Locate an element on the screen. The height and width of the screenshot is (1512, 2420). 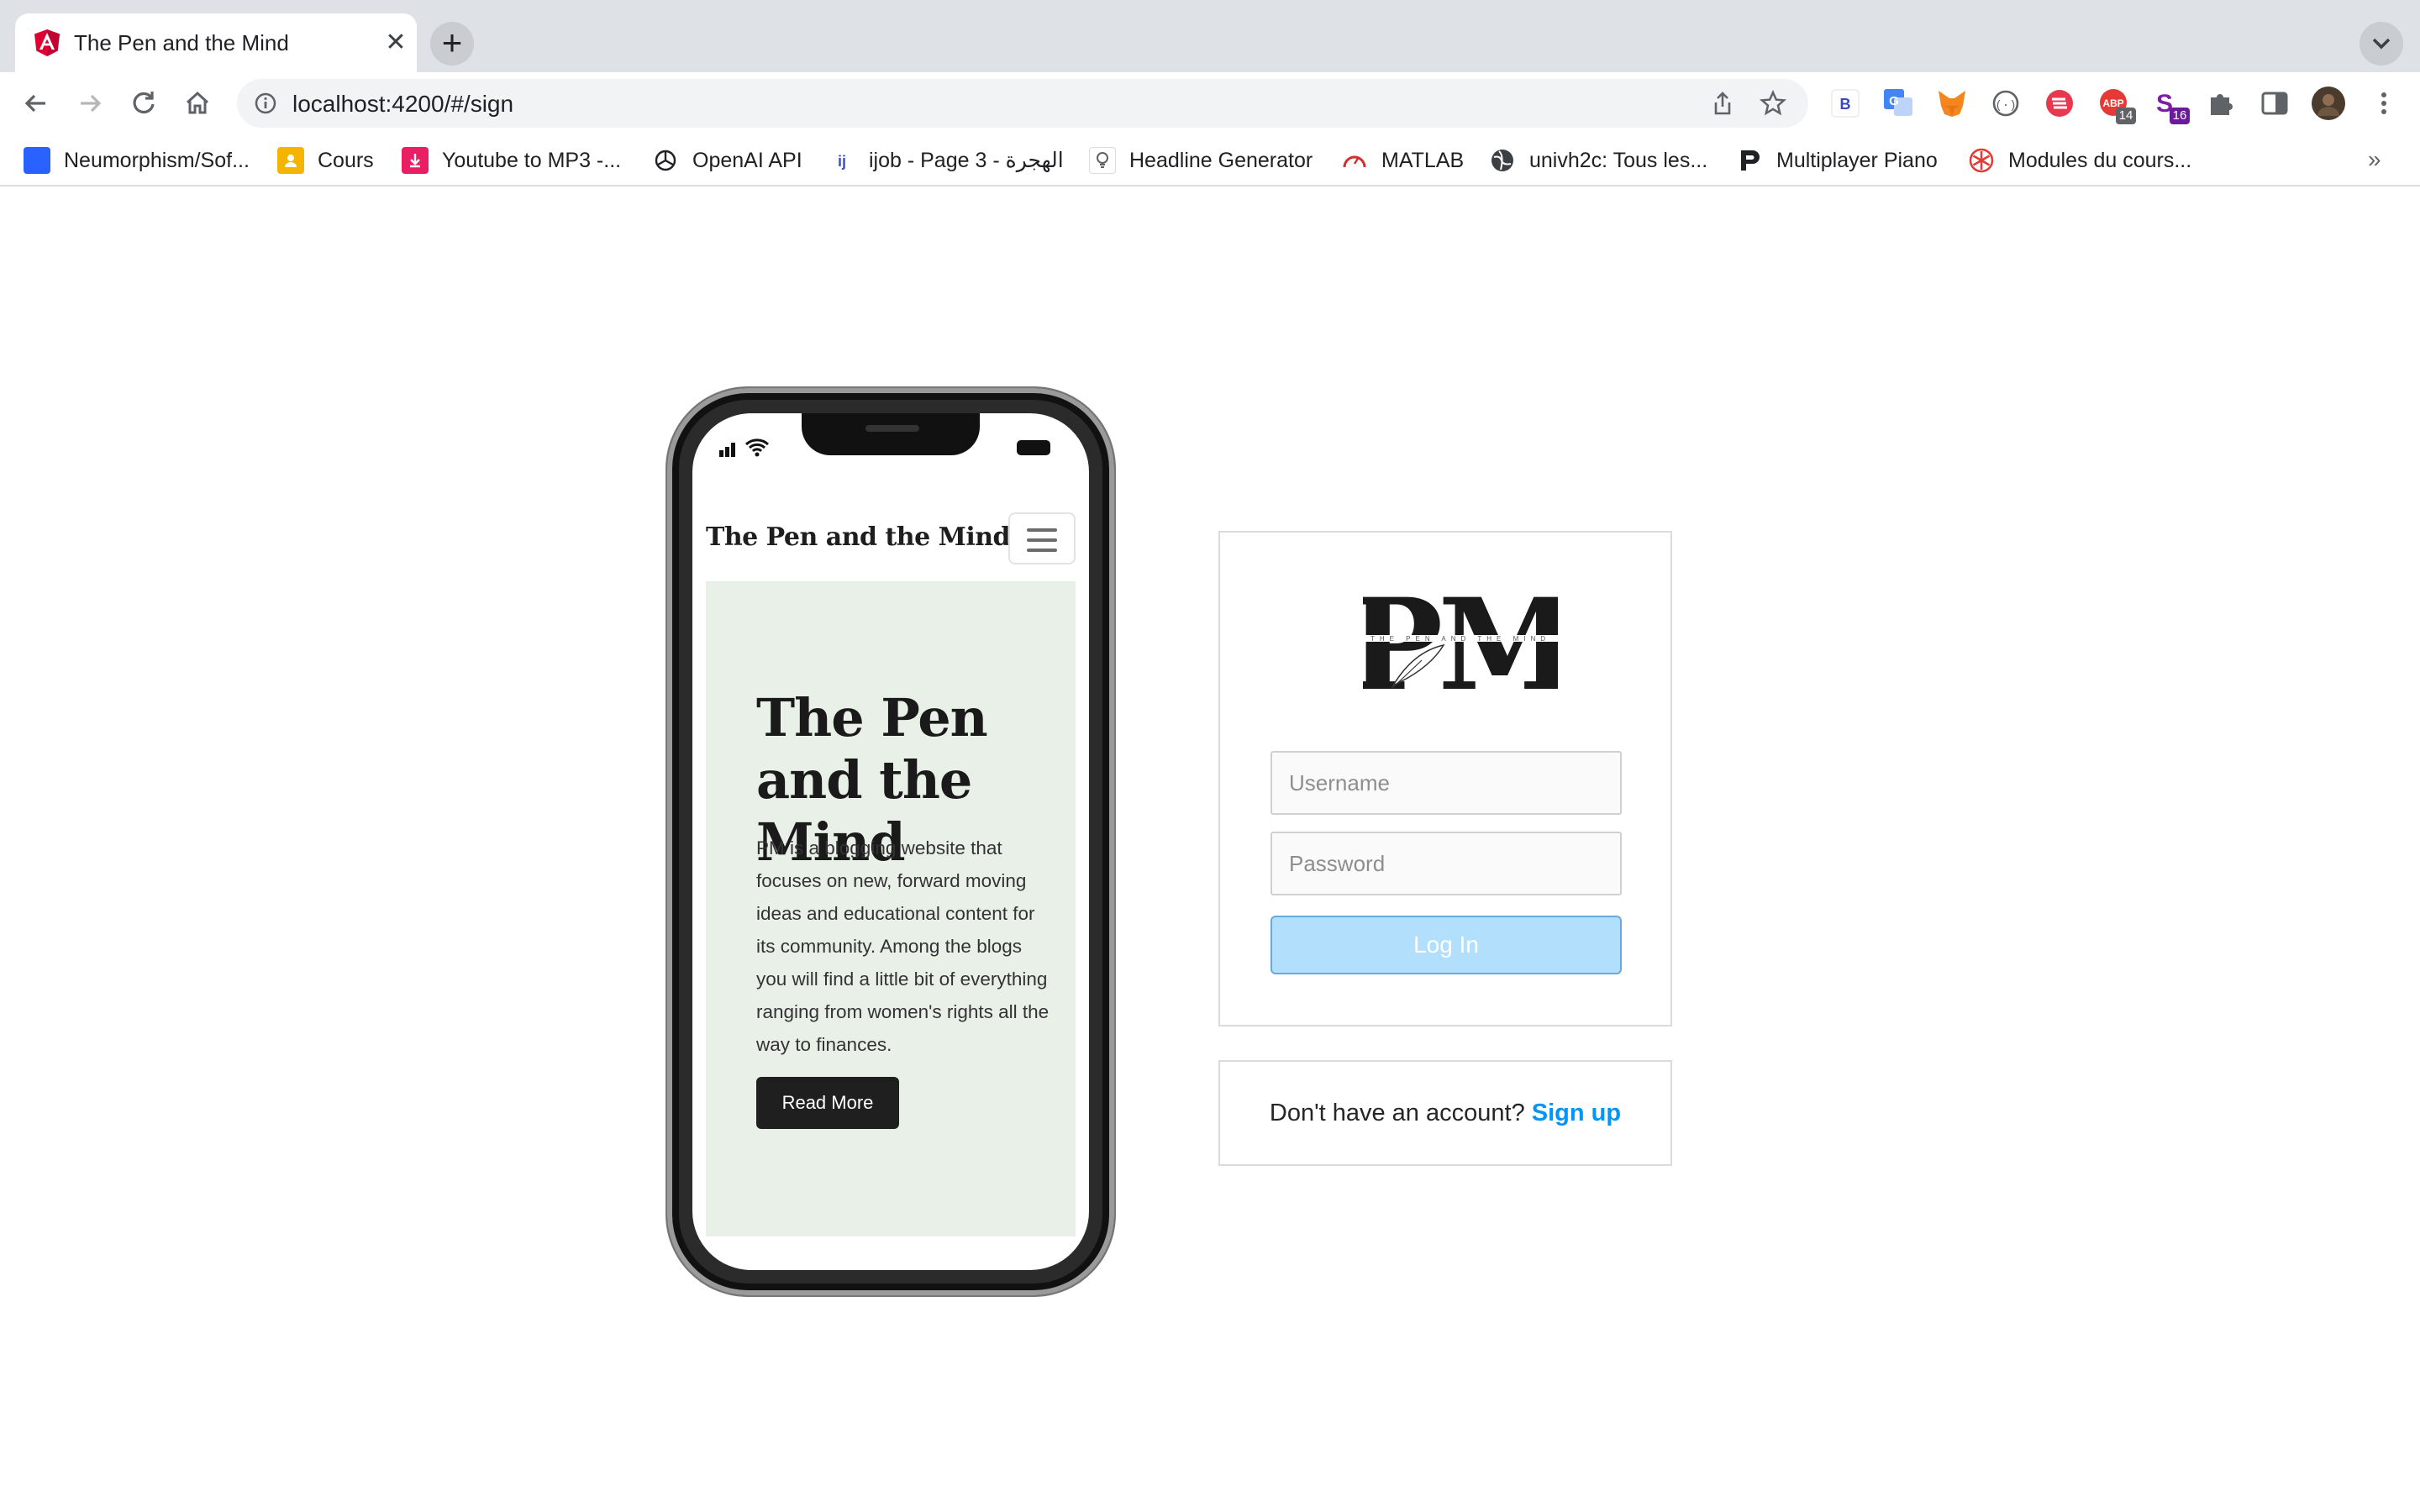
signup-card: Don't have an account? Sign up is located at coordinates (1445, 1113).